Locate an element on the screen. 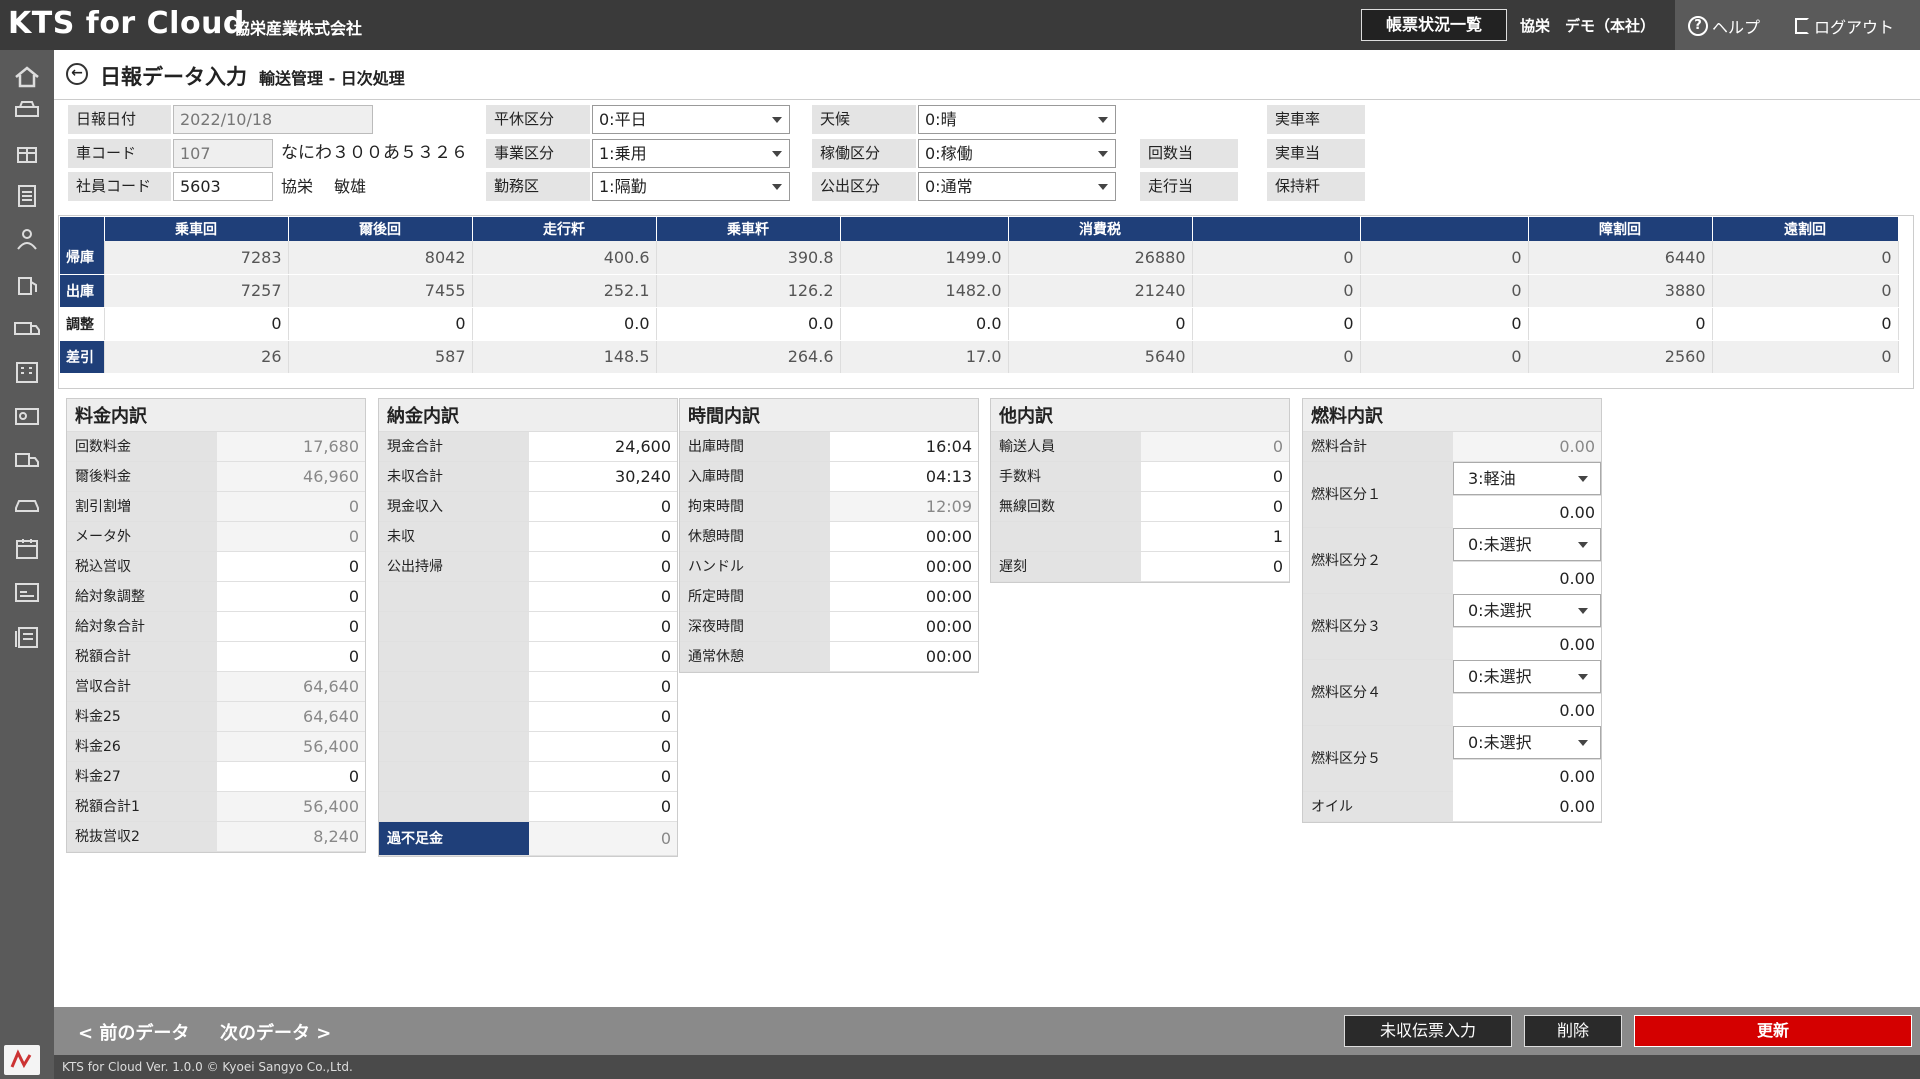  help-link: ? ヘルプ is located at coordinates (1724, 26).